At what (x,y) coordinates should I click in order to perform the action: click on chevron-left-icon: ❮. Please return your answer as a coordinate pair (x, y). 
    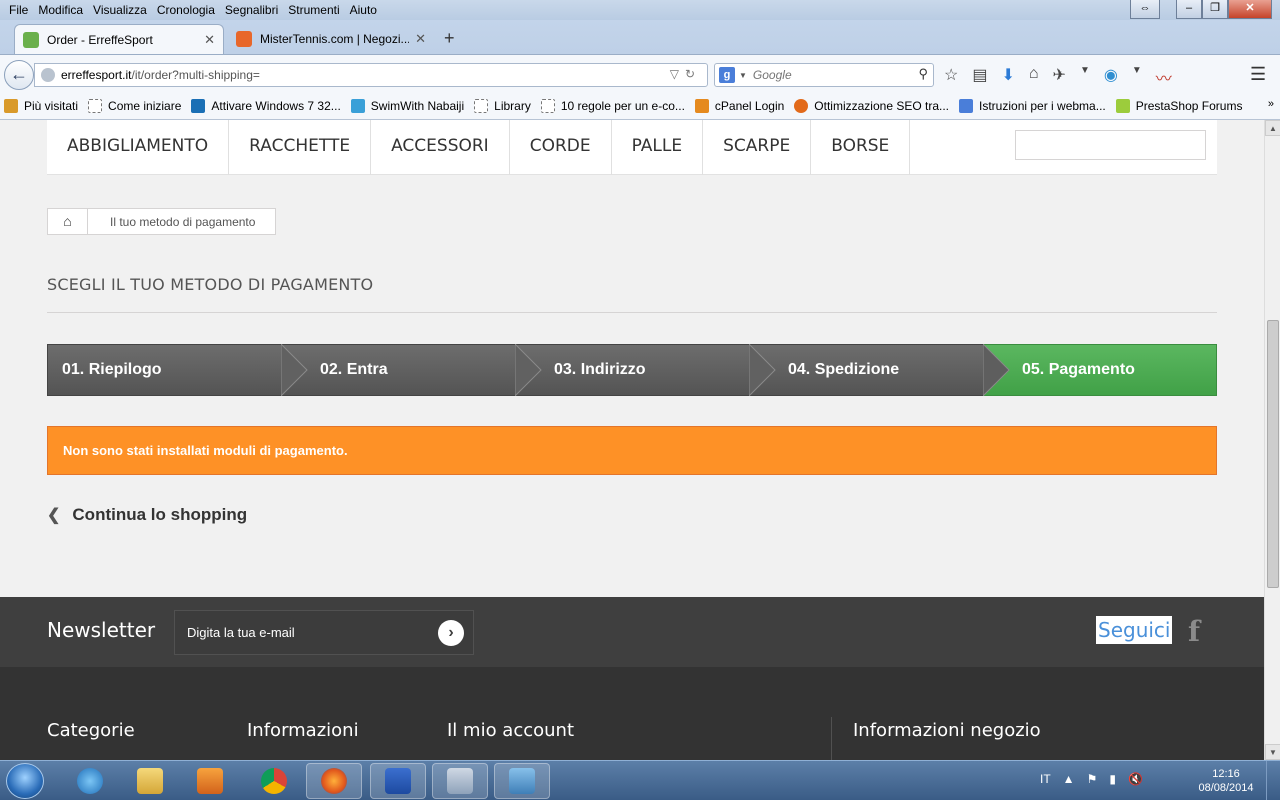
    Looking at the image, I should click on (54, 515).